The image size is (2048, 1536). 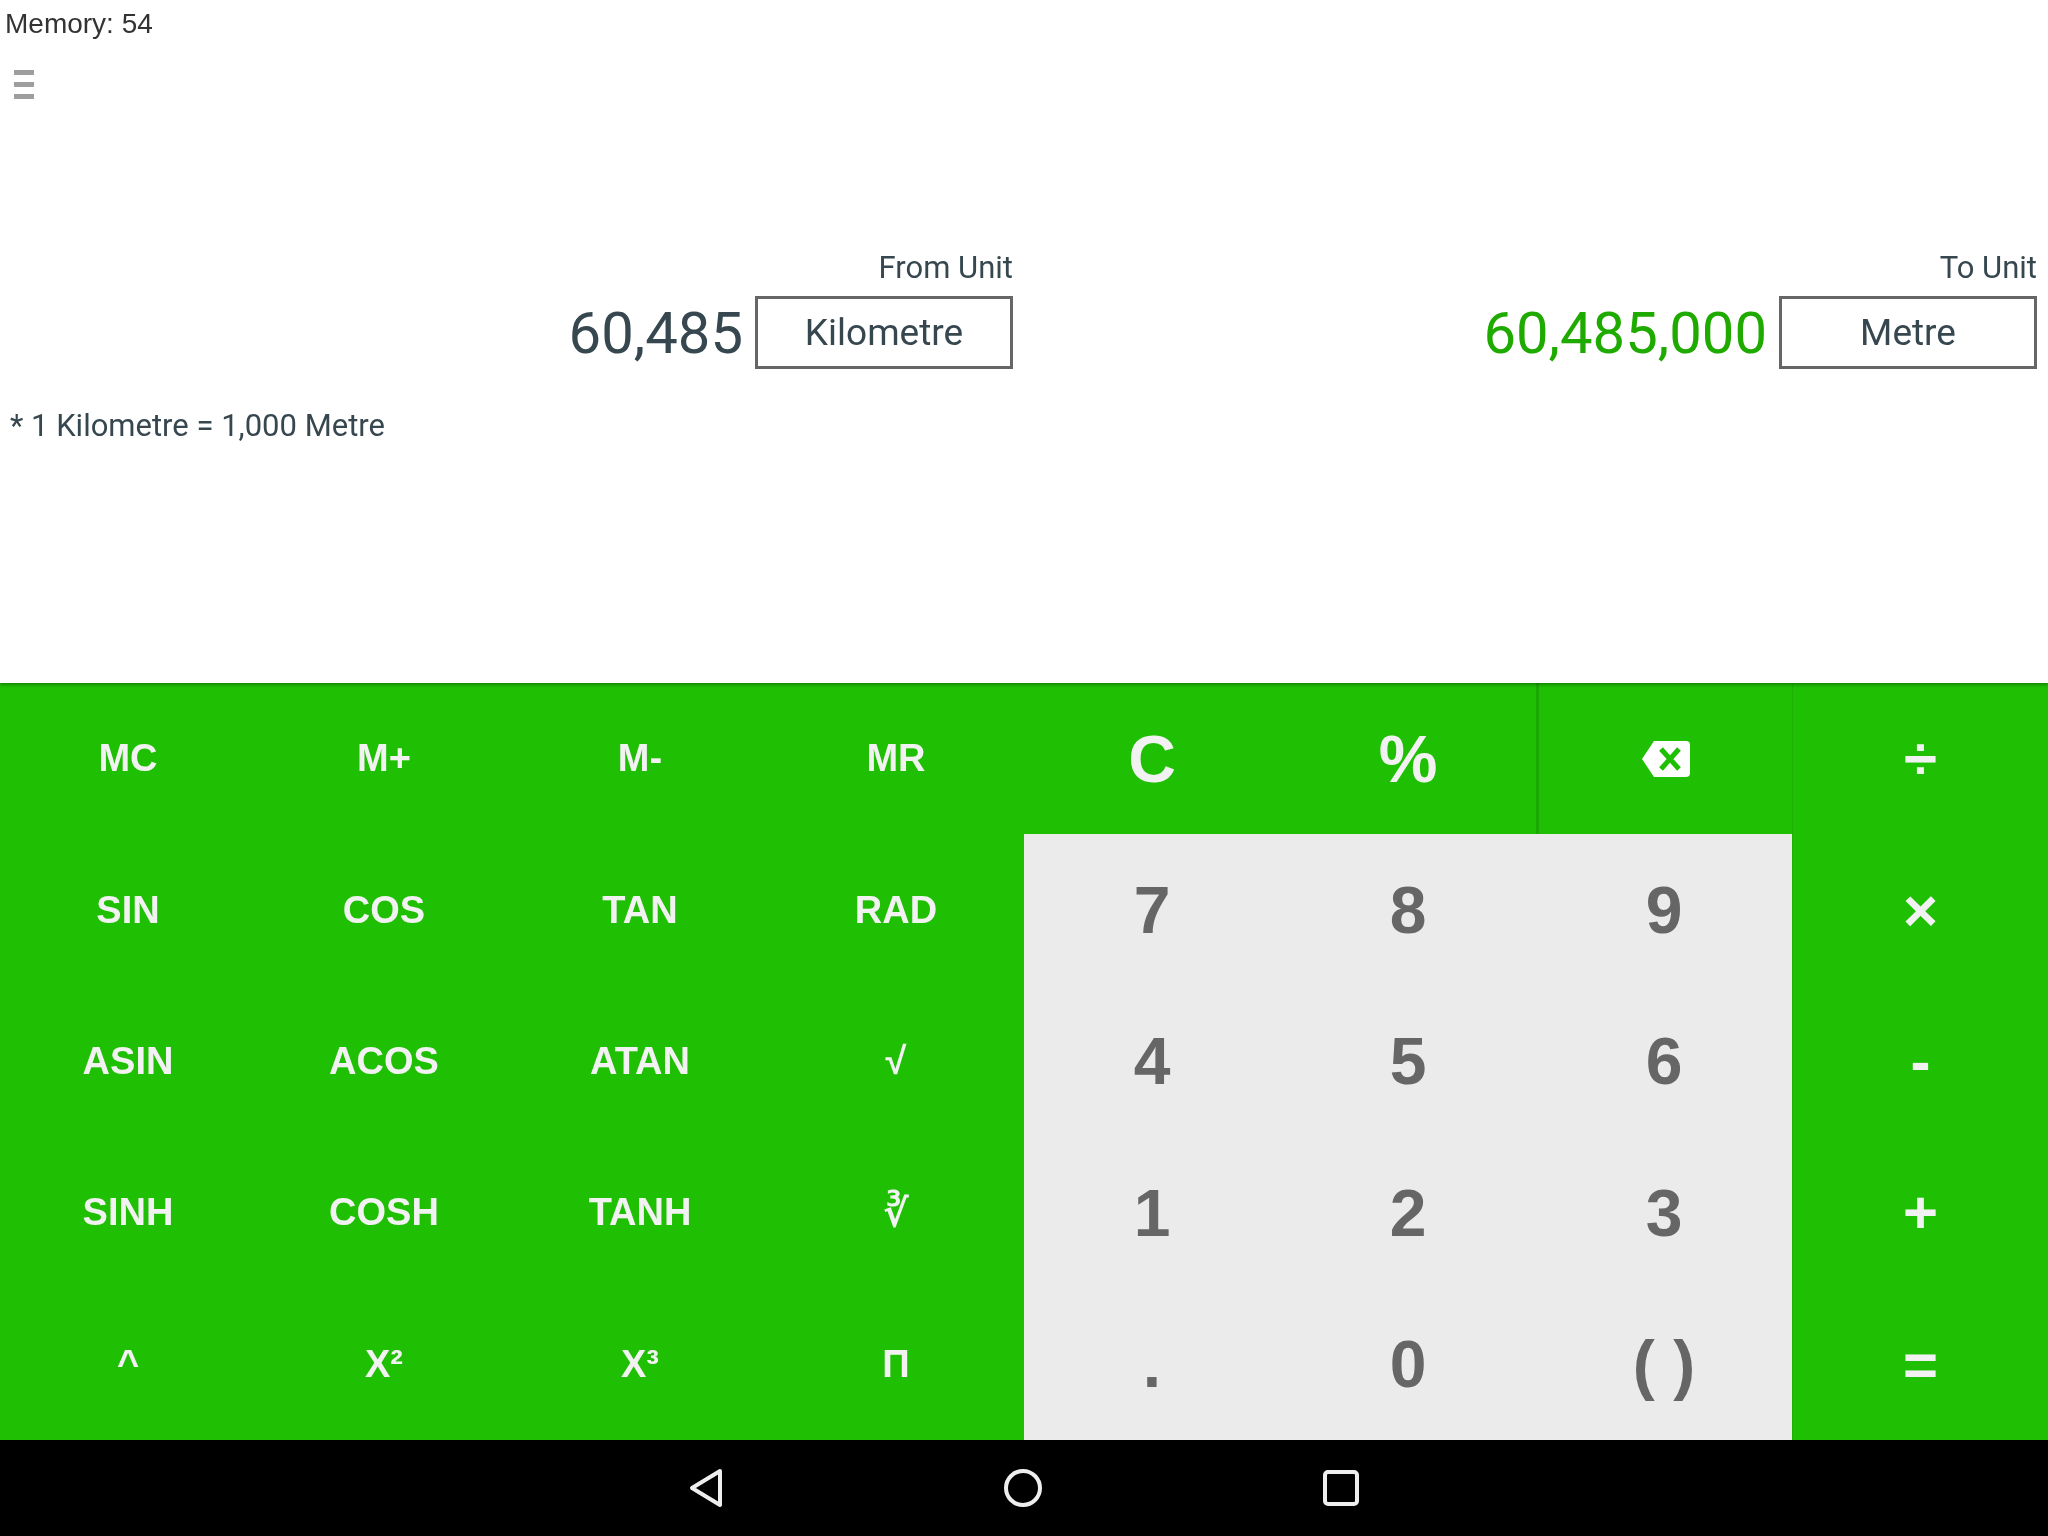 What do you see at coordinates (1665, 758) in the screenshot?
I see `backspace-icon` at bounding box center [1665, 758].